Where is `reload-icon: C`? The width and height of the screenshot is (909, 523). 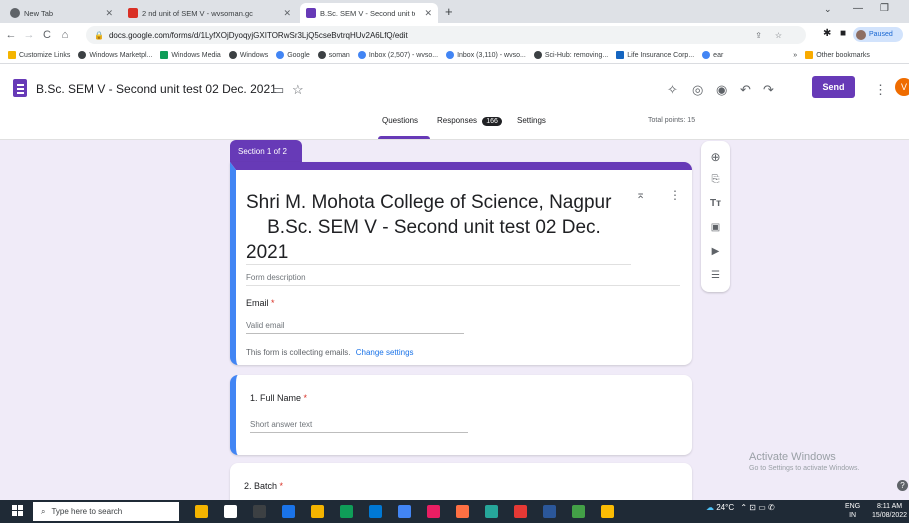
reload-icon: C is located at coordinates (47, 35).